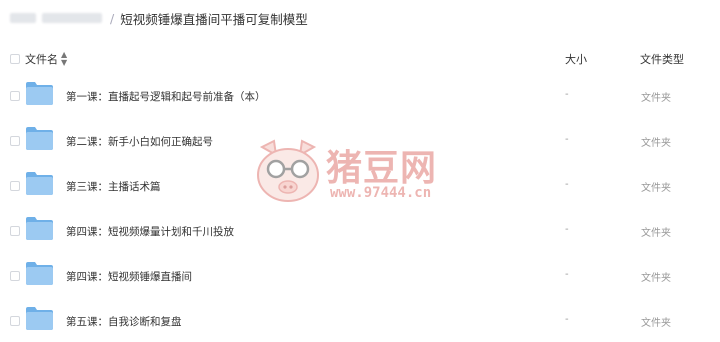 The width and height of the screenshot is (720, 342). I want to click on breadcrumb: / 短视频锤爆直播间平播可复制模型, so click(159, 18).